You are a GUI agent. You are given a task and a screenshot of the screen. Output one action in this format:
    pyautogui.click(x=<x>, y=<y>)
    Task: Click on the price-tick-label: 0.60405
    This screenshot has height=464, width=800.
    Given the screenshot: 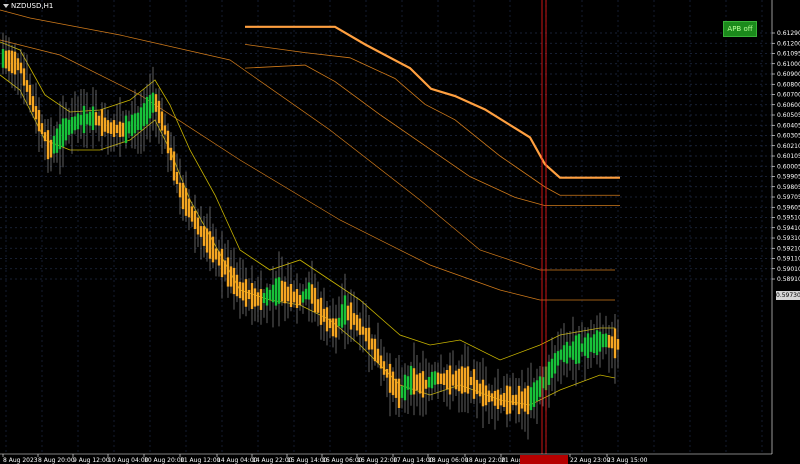 What is the action you would take?
    pyautogui.click(x=788, y=125)
    